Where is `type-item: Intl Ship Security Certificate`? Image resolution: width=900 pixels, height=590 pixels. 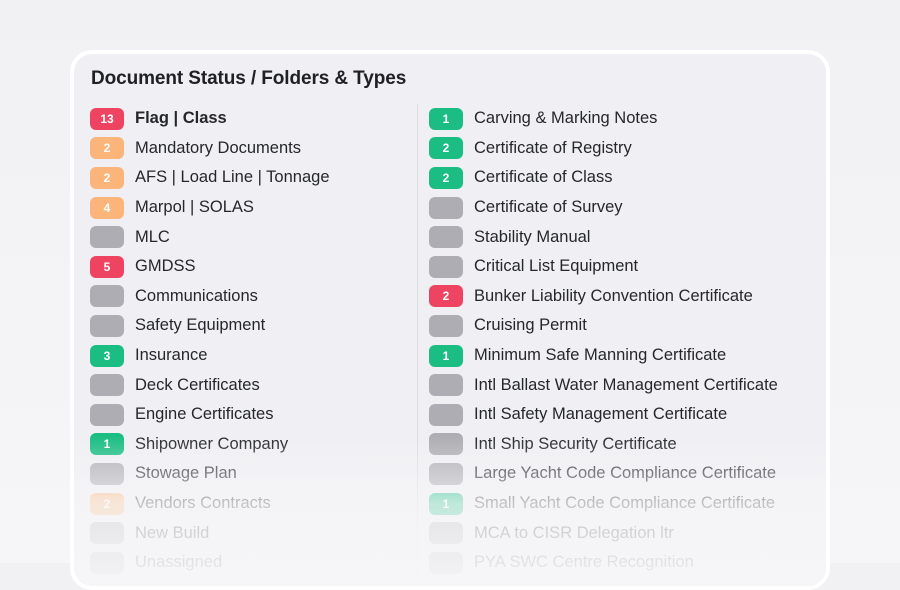 type-item: Intl Ship Security Certificate is located at coordinates (603, 445).